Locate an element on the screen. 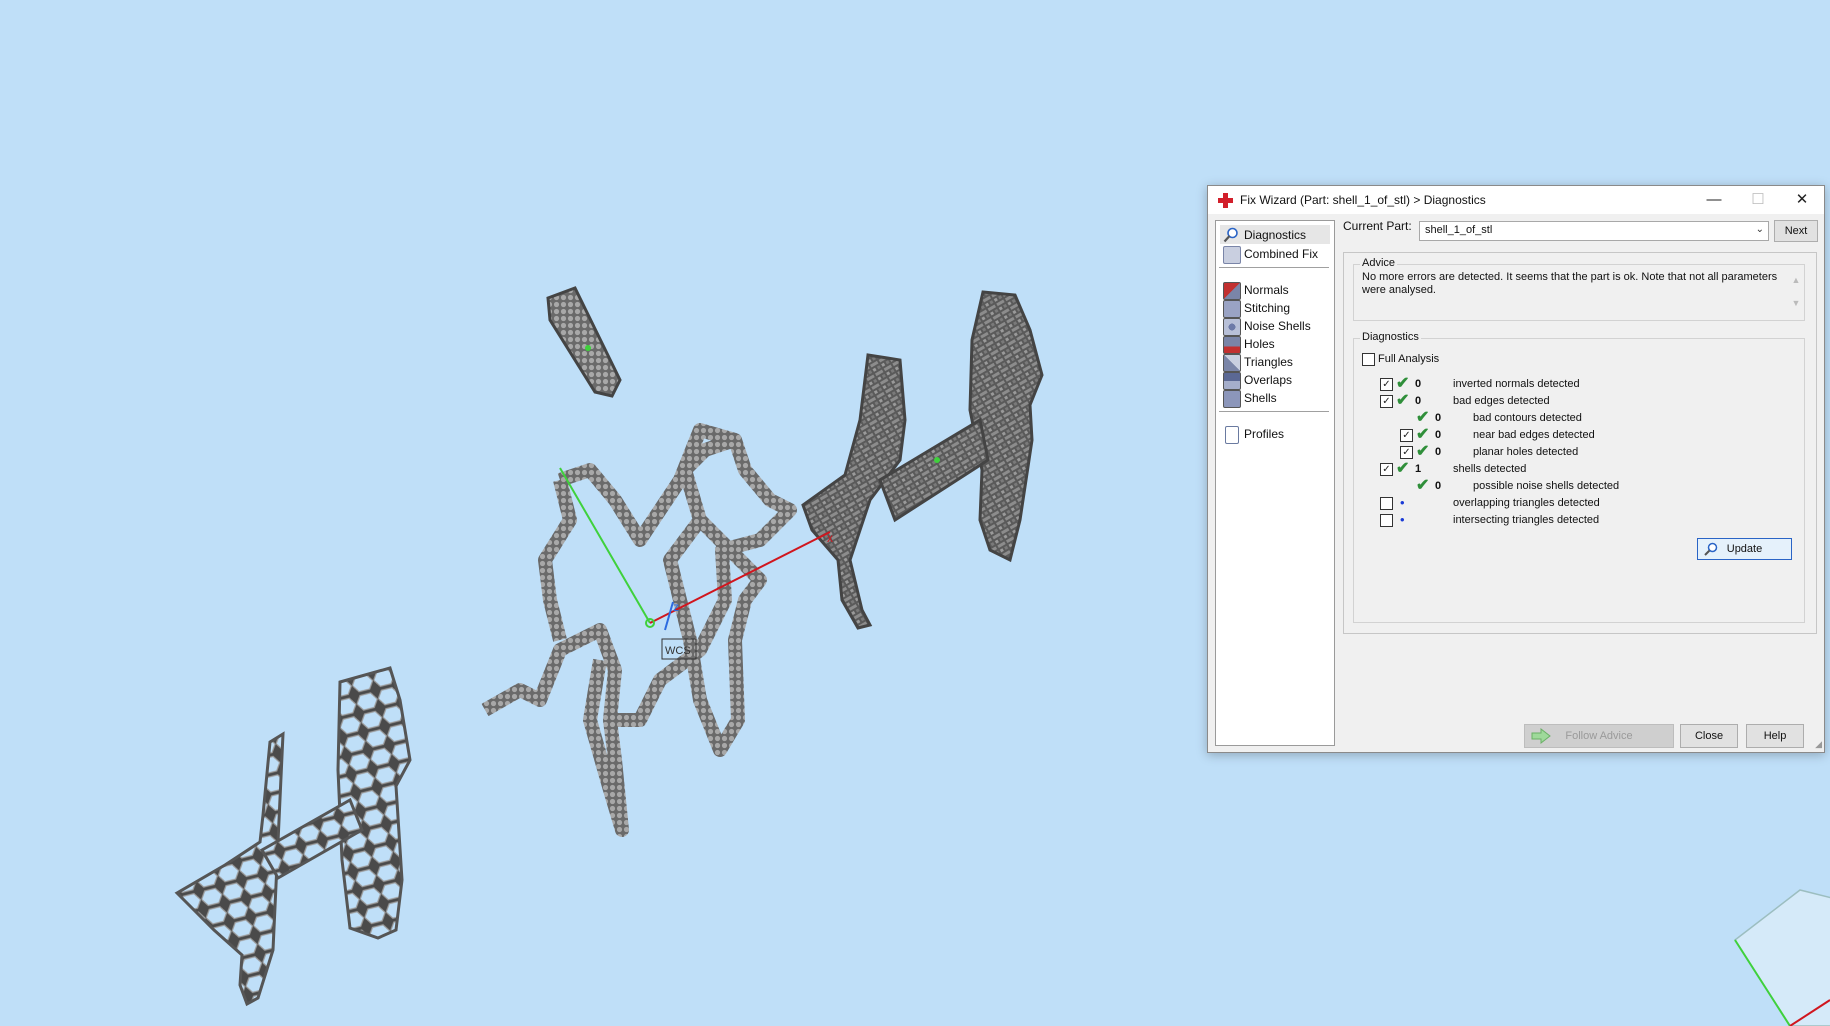  ring-part is located at coordinates (584, 342).